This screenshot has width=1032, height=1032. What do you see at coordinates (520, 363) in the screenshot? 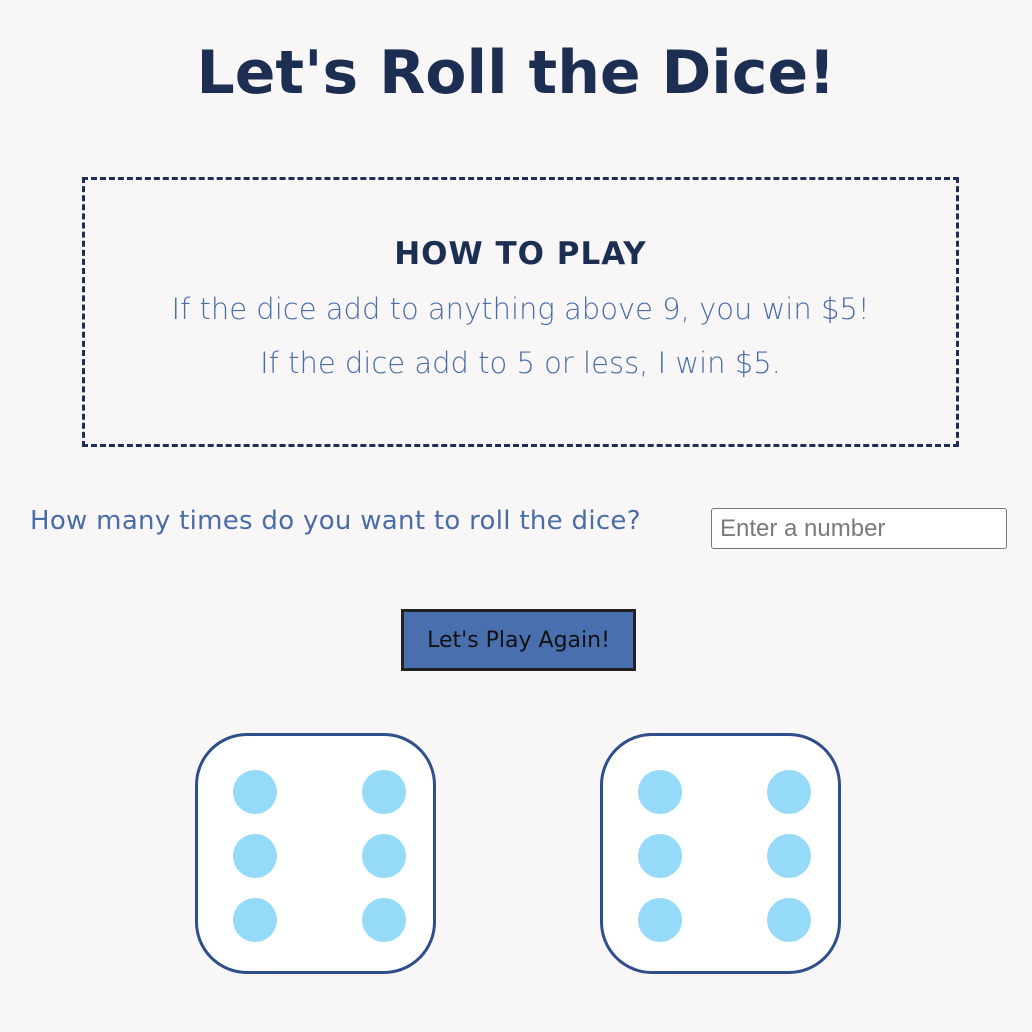
I see `rule-lose-text: If the dice add to 5 or less, I win $5.` at bounding box center [520, 363].